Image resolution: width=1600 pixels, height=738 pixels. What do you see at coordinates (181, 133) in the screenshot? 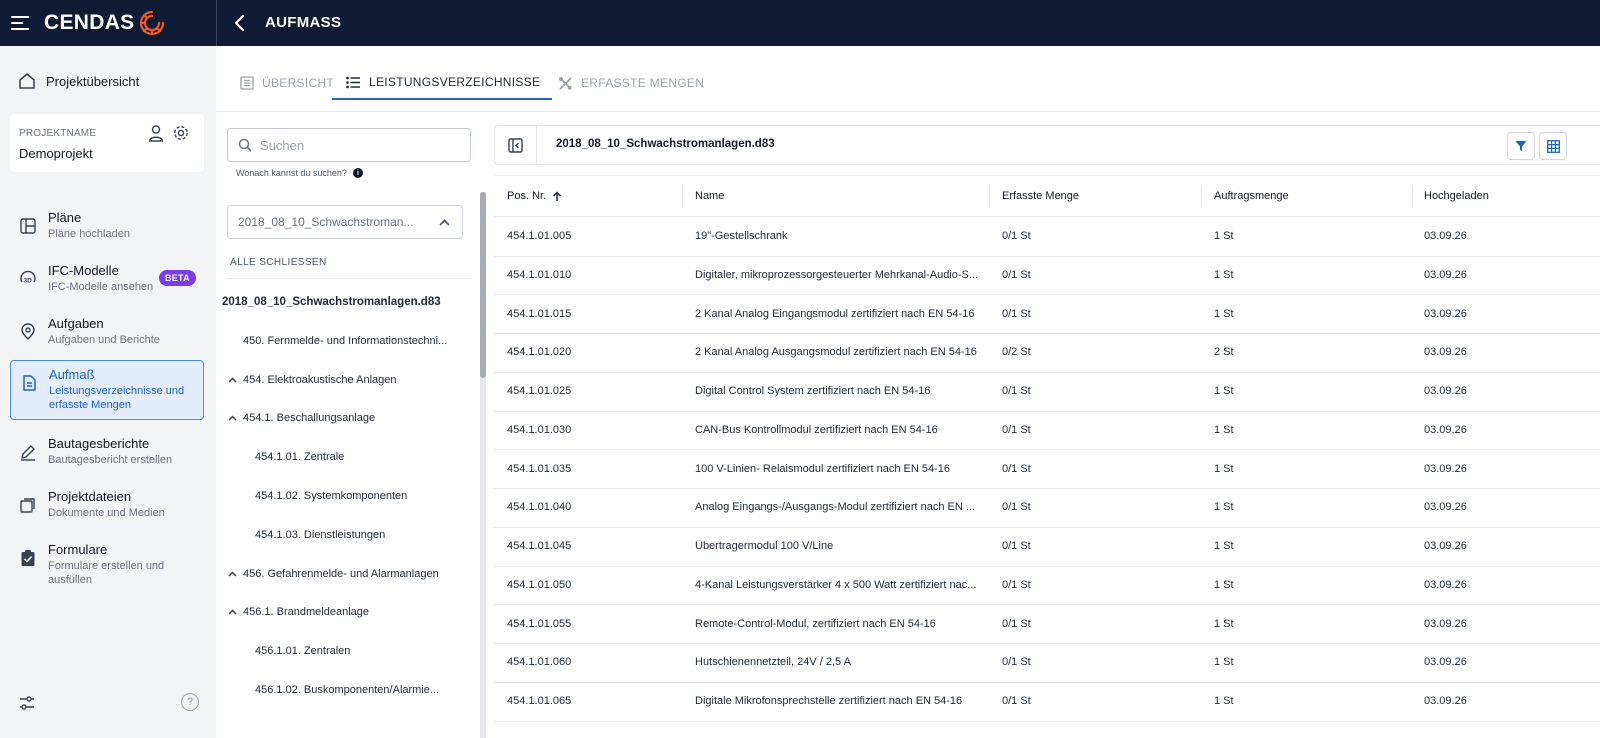
I see `gear-icon` at bounding box center [181, 133].